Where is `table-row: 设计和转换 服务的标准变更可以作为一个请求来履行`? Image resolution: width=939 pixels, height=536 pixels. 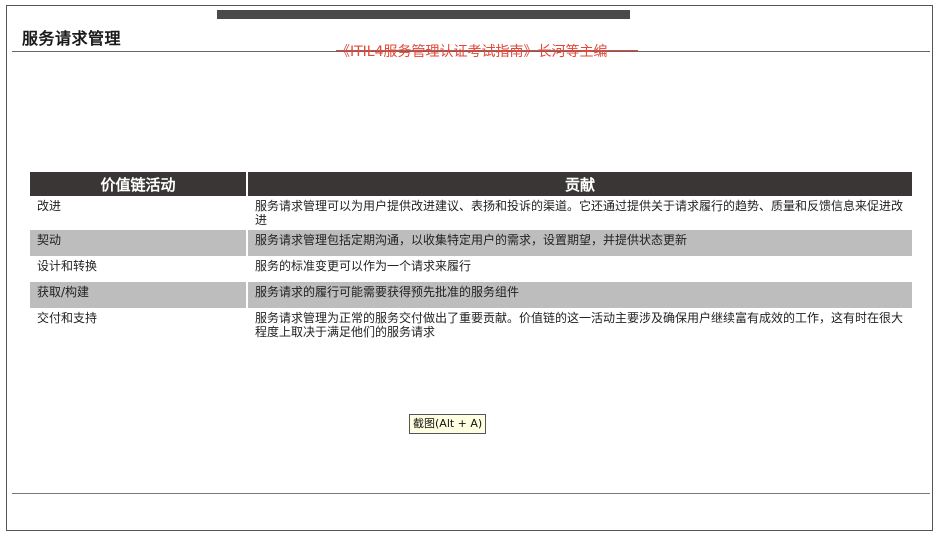 table-row: 设计和转换 服务的标准变更可以作为一个请求来履行 is located at coordinates (471, 269).